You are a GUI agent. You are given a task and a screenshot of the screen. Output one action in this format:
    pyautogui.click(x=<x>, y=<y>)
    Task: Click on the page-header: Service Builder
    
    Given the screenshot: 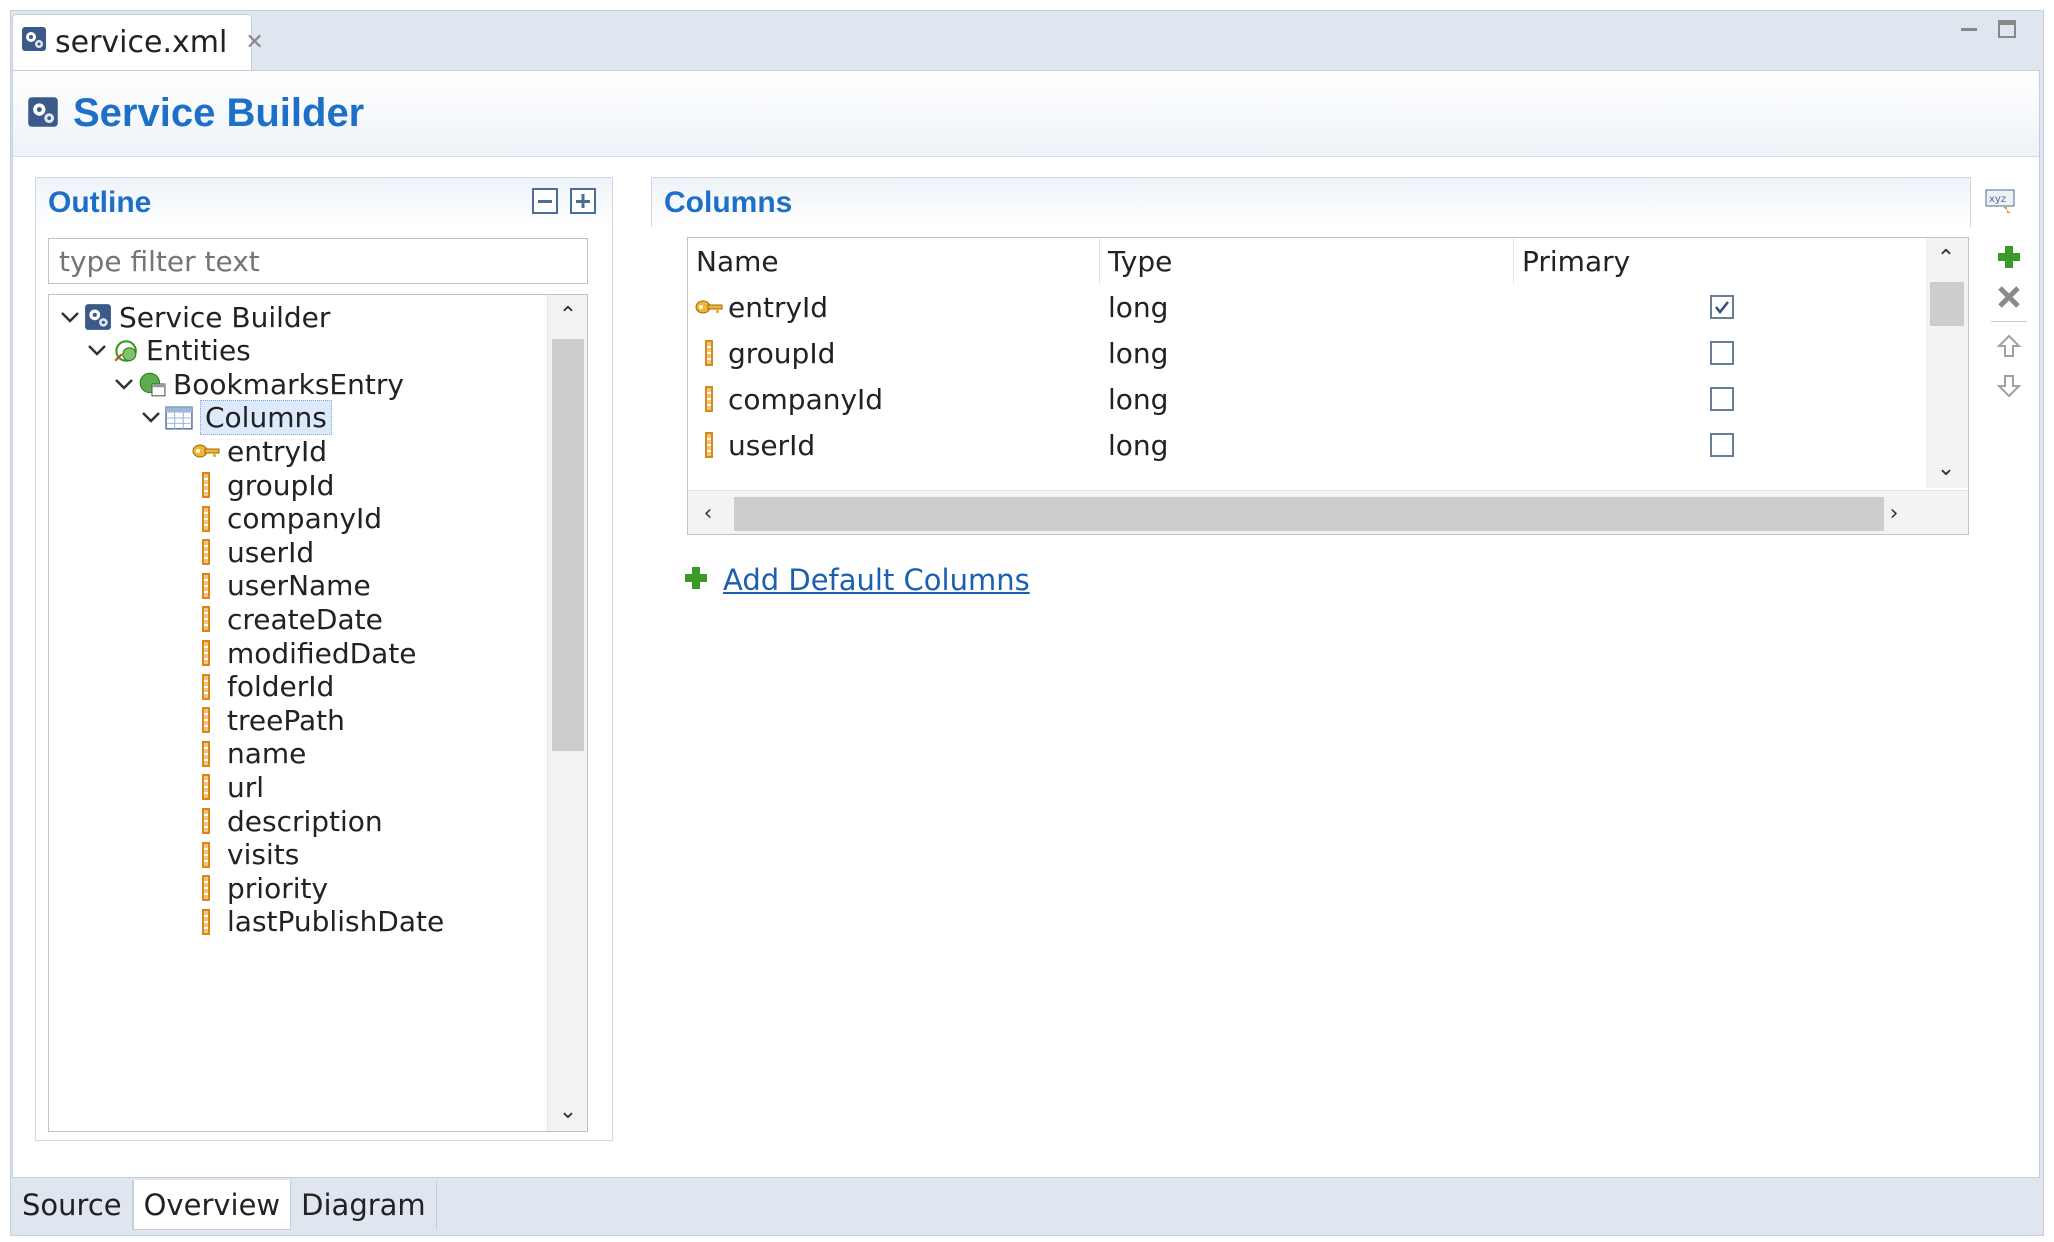 What is the action you would take?
    pyautogui.click(x=1026, y=114)
    